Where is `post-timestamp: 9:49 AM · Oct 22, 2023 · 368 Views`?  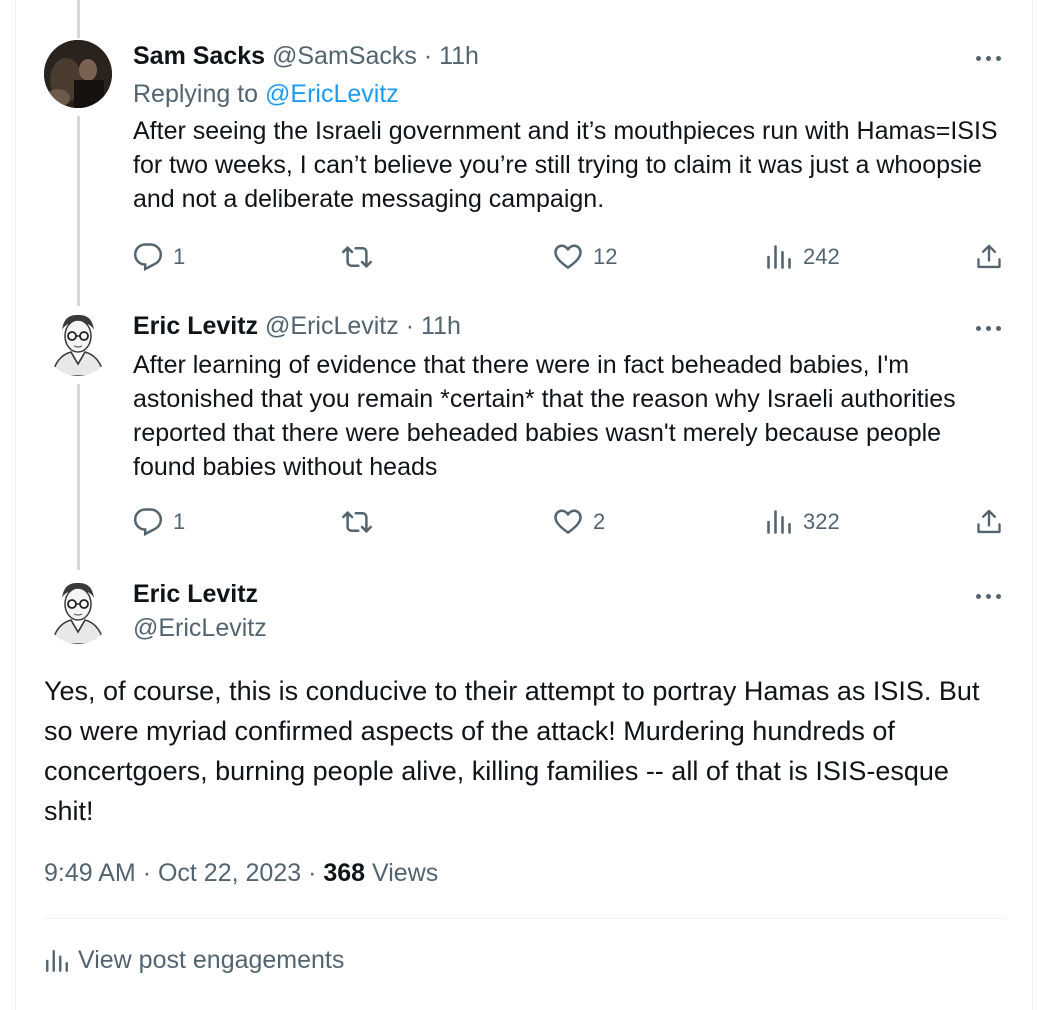 post-timestamp: 9:49 AM · Oct 22, 2023 · 368 Views is located at coordinates (241, 873).